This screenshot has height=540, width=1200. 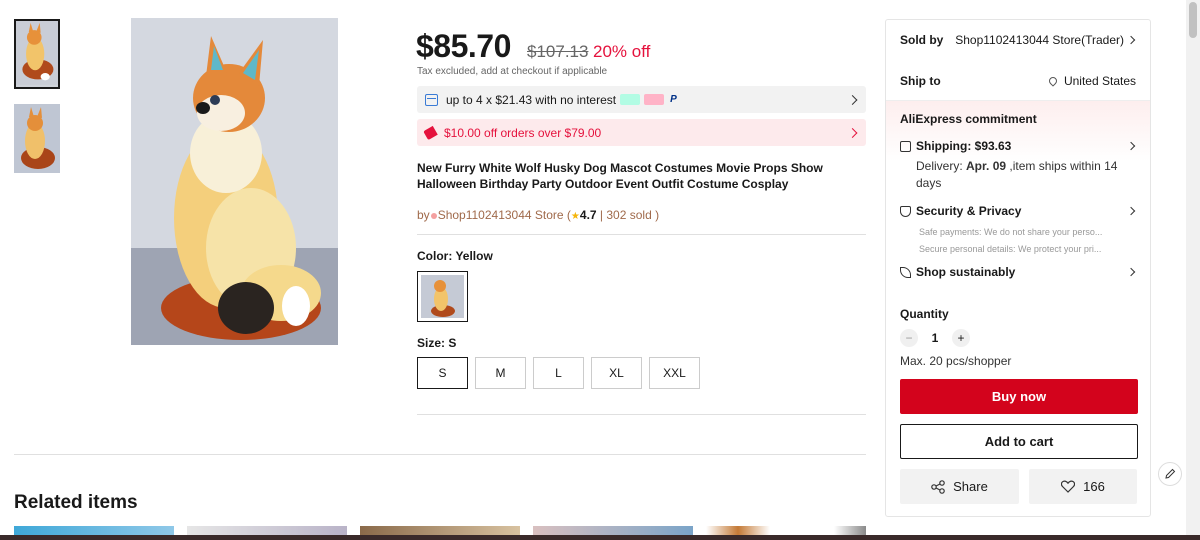 What do you see at coordinates (641, 99) in the screenshot?
I see `installment-banner: up to 4 x $21.43 with no interest P` at bounding box center [641, 99].